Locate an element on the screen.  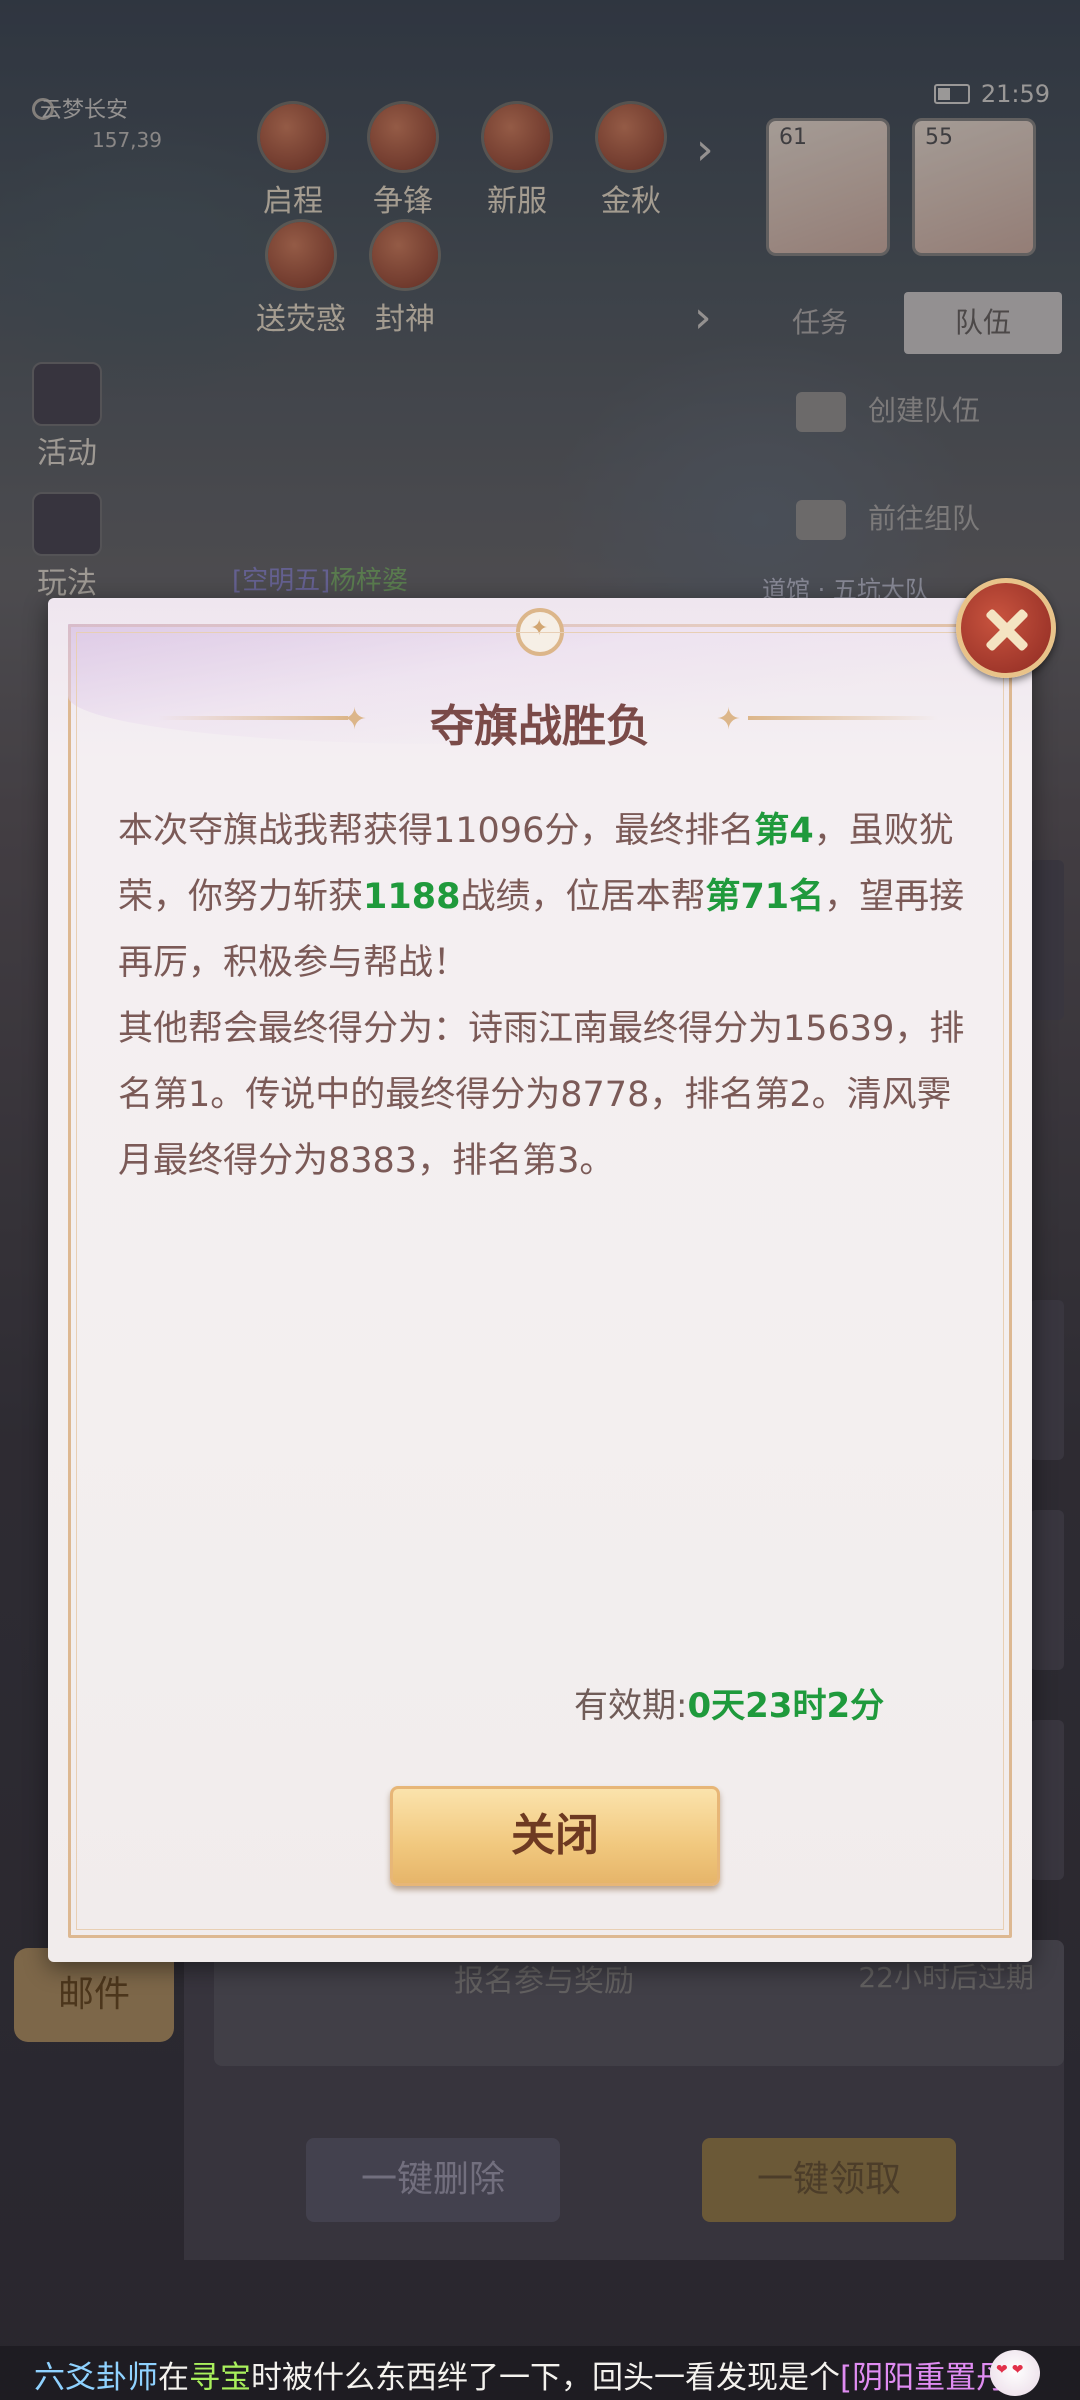
validity: 有效期:0天23时2分 is located at coordinates (729, 1702).